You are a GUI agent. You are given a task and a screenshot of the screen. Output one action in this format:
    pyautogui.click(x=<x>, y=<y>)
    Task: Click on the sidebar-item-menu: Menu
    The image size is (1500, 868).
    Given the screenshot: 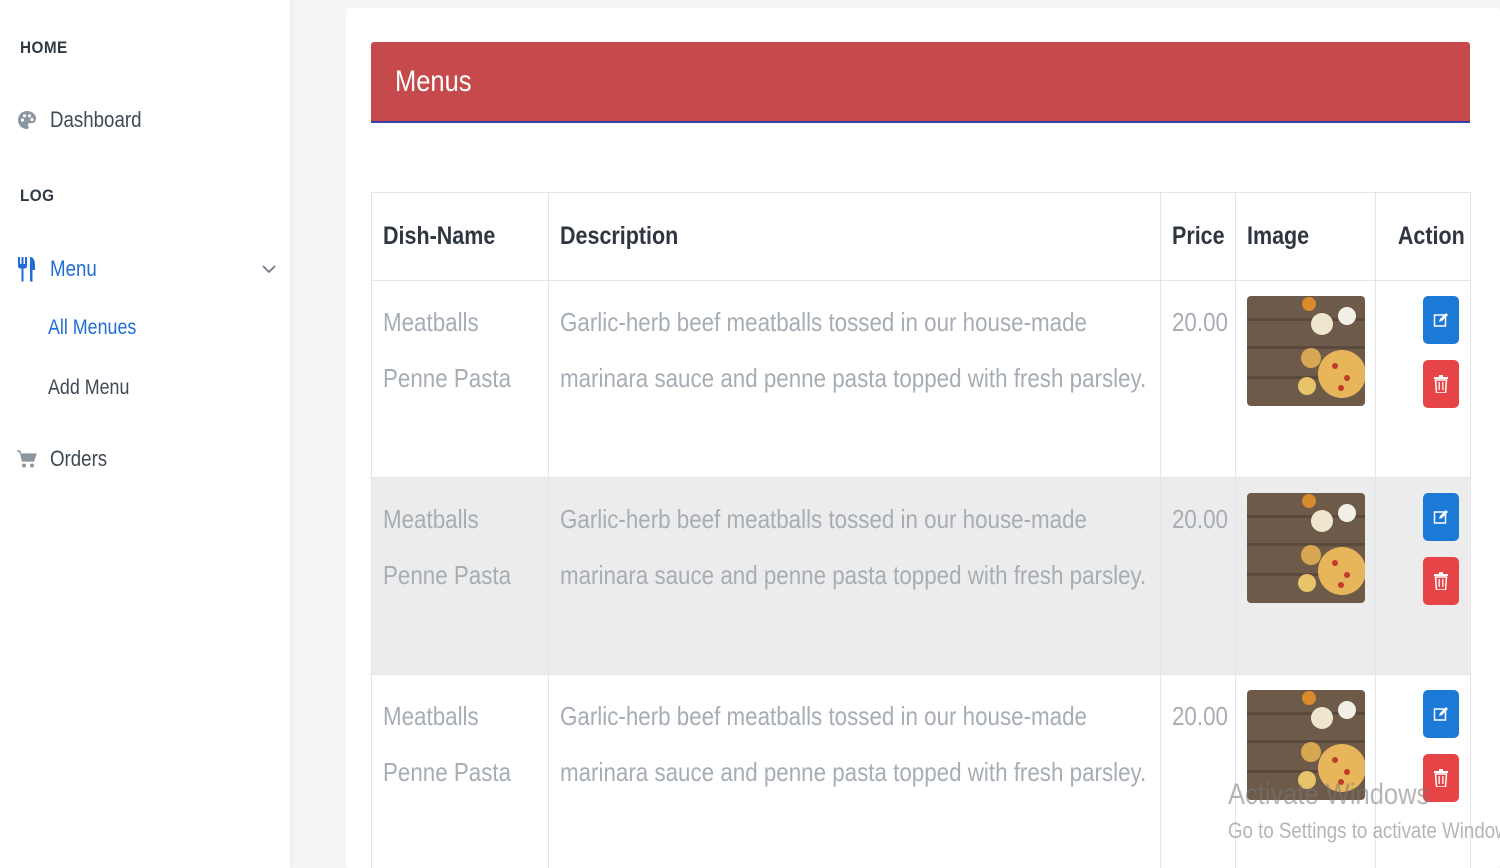 What is the action you would take?
    pyautogui.click(x=60, y=269)
    